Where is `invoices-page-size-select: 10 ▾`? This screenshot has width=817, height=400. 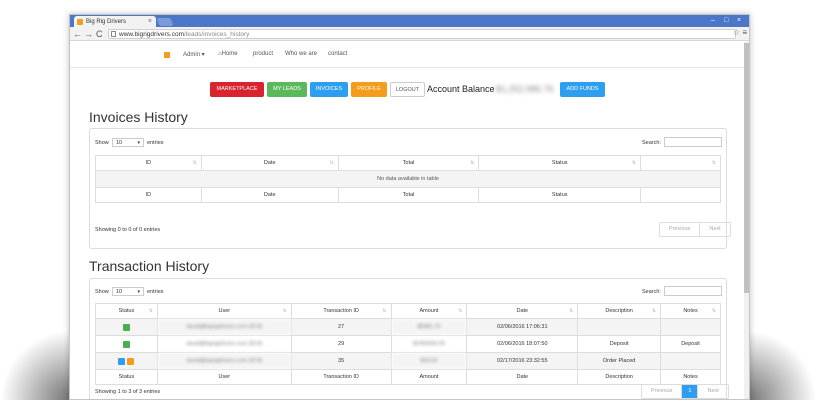 invoices-page-size-select: 10 ▾ is located at coordinates (128, 142).